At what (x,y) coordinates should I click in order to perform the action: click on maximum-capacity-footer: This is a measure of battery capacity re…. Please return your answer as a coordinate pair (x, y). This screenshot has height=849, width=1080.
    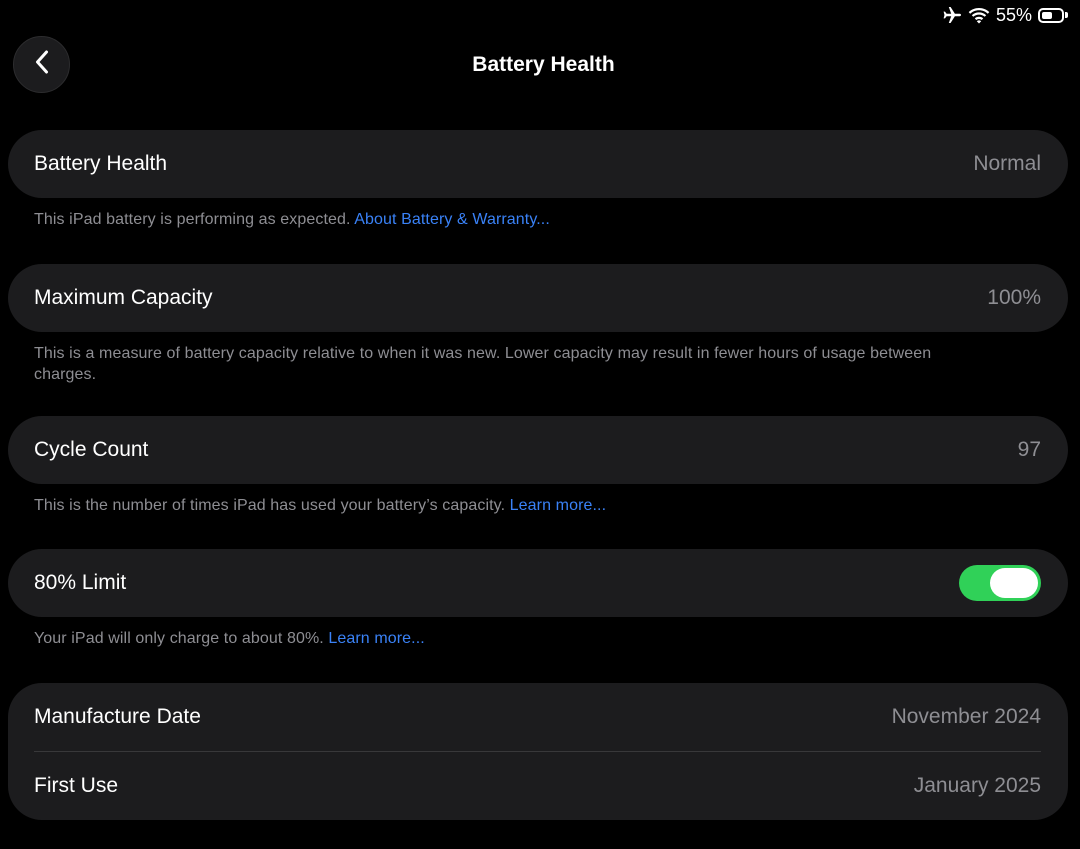
    Looking at the image, I should click on (504, 364).